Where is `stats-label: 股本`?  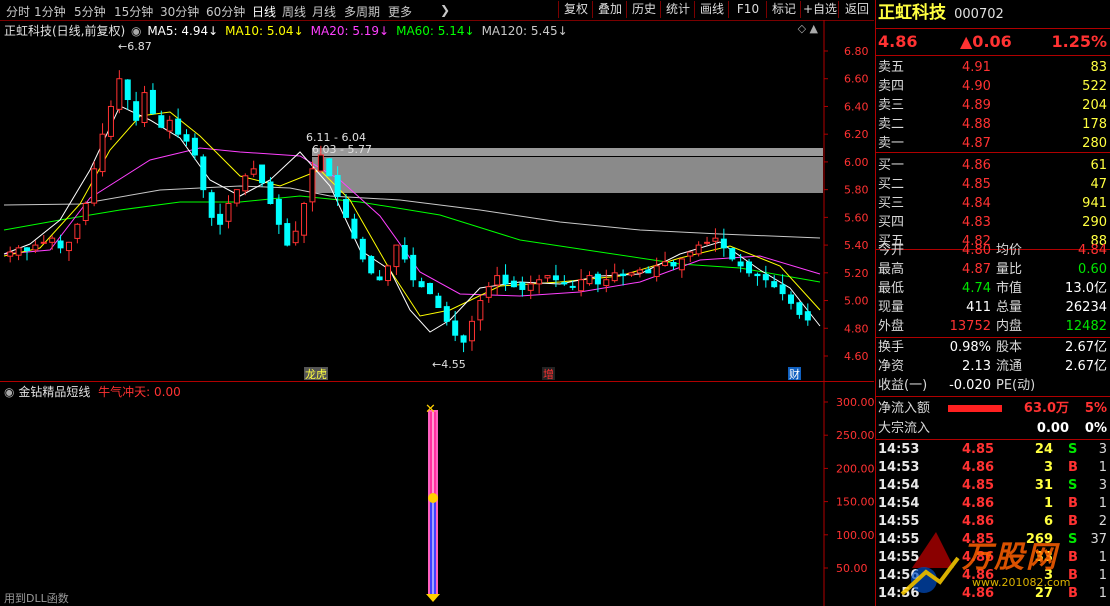
stats-label: 股本 is located at coordinates (1009, 347).